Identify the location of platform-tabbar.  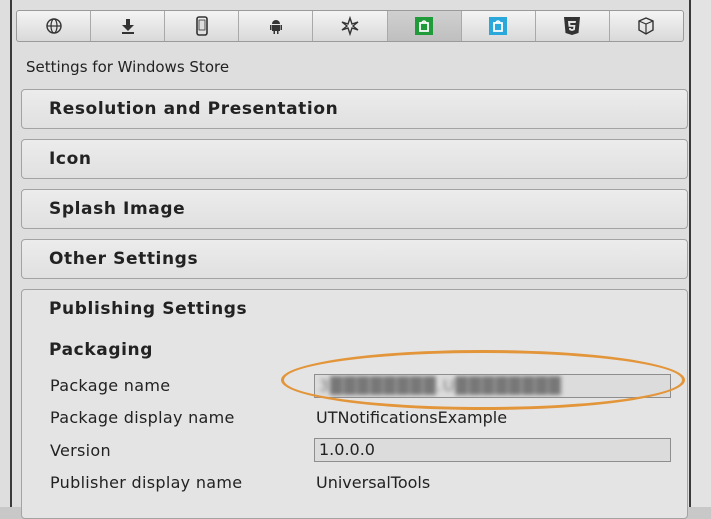
(350, 26).